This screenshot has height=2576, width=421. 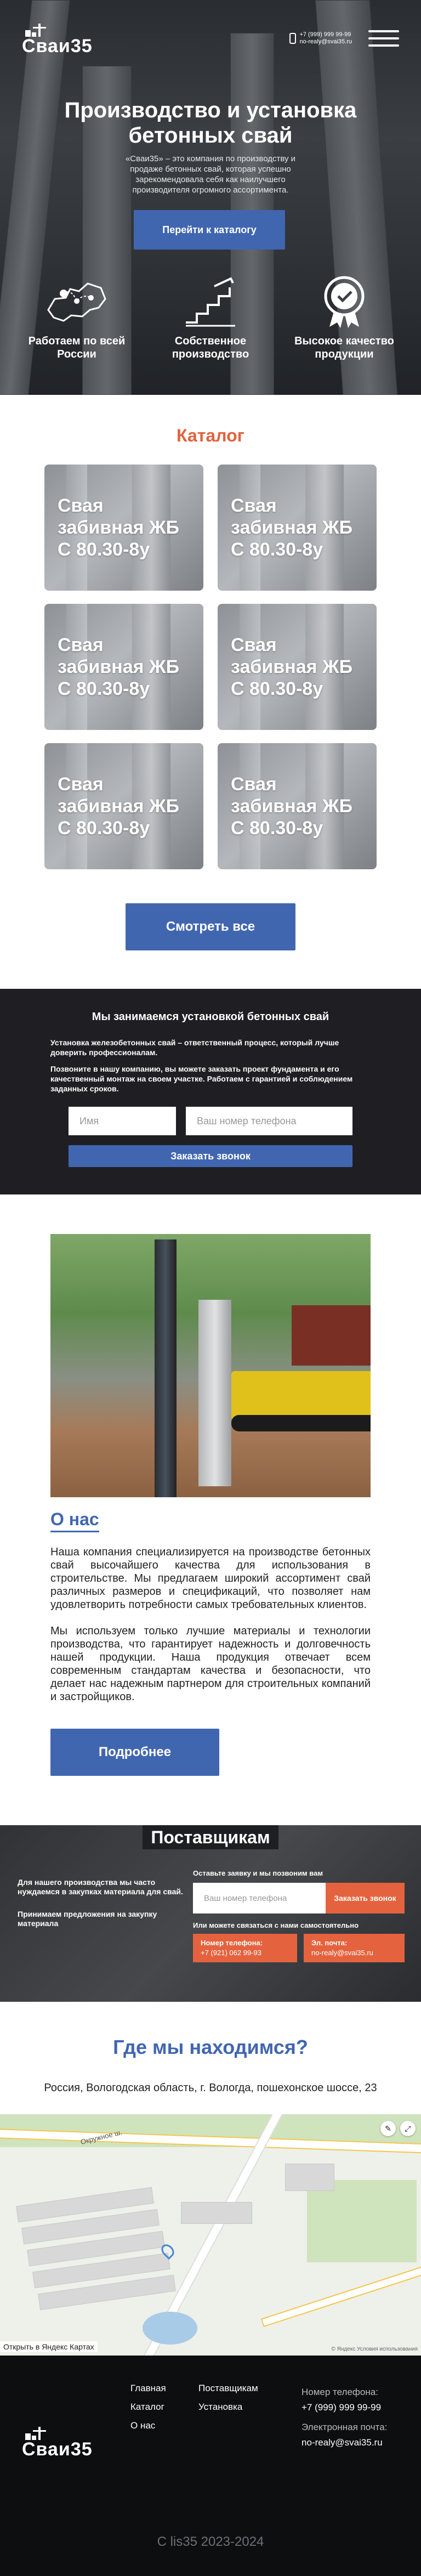 What do you see at coordinates (210, 1837) in the screenshot?
I see `suppliers-title: Поставщикам` at bounding box center [210, 1837].